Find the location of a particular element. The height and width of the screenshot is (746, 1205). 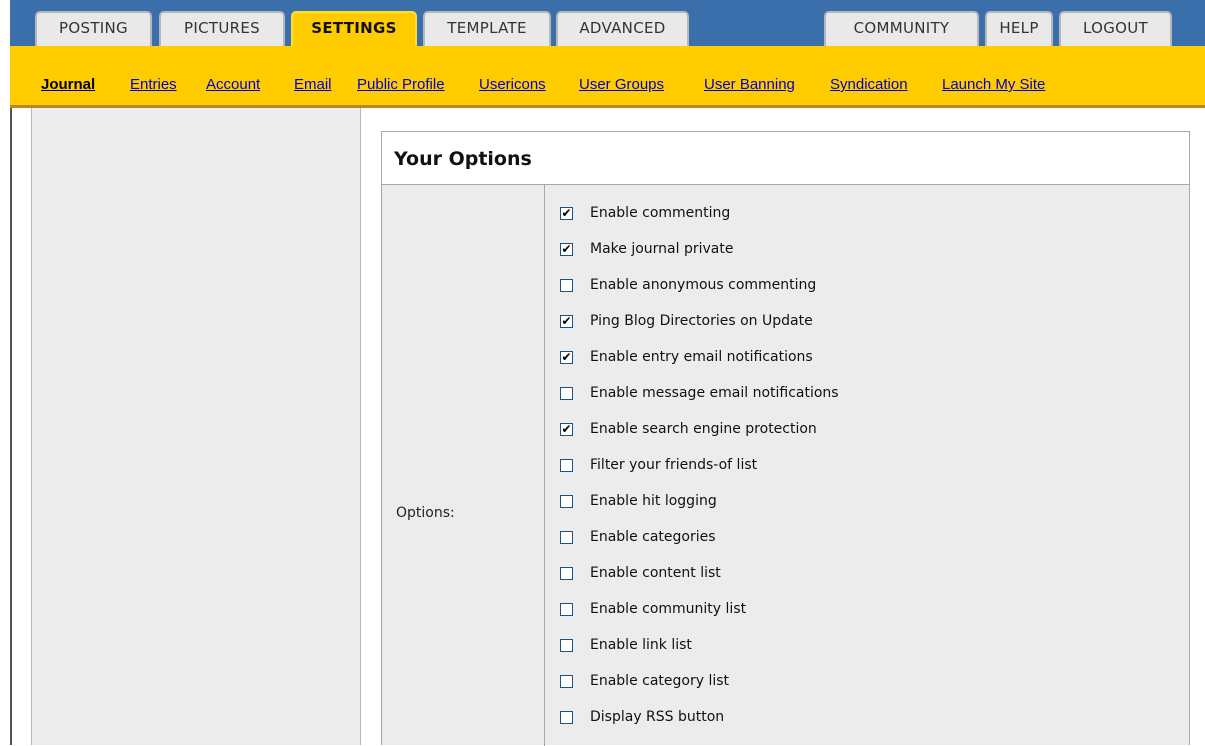

tab-advanced: ADVANCED is located at coordinates (622, 28).